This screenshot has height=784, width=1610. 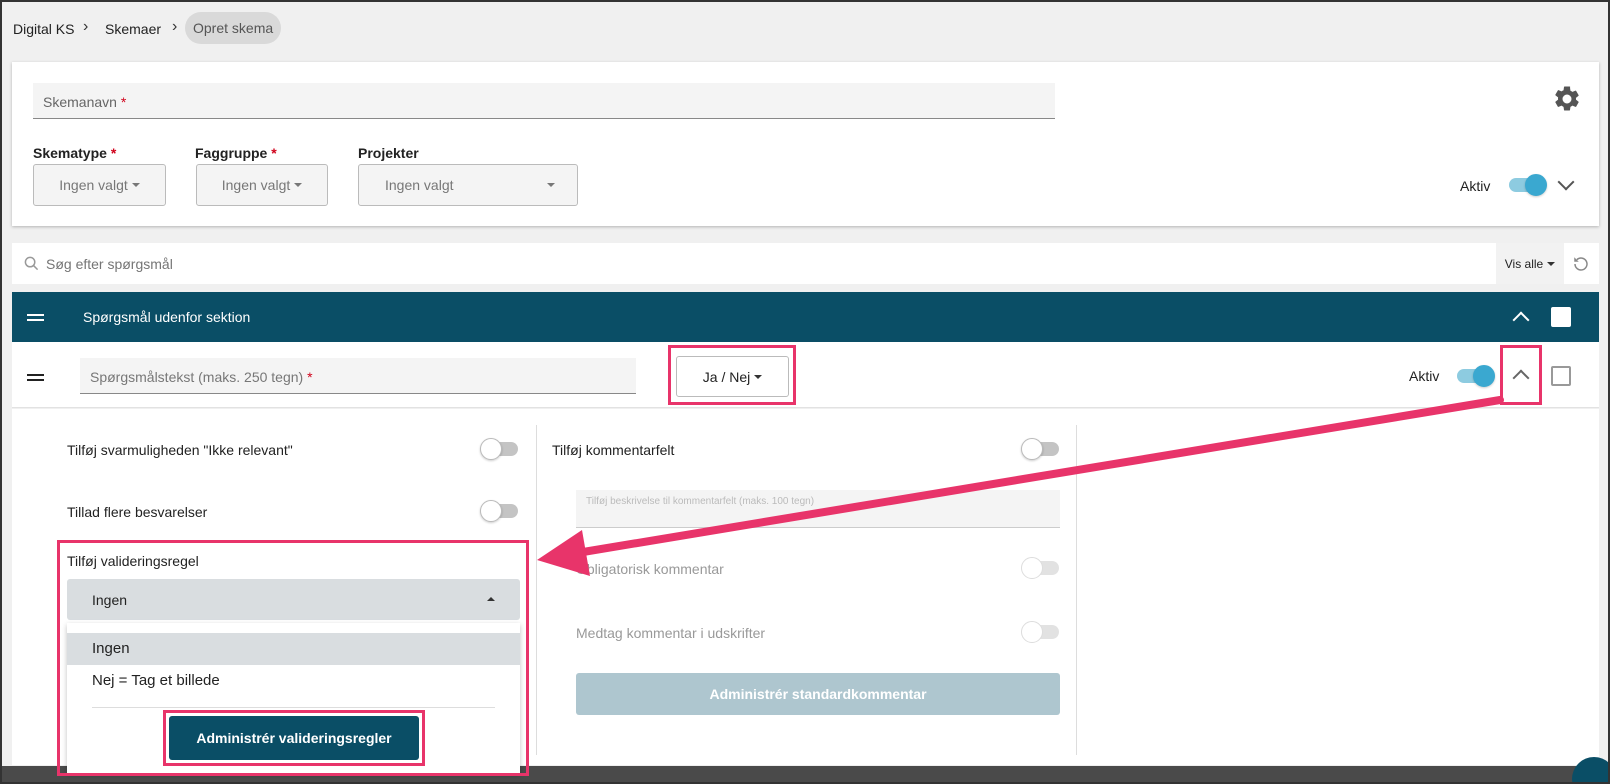 What do you see at coordinates (233, 28) in the screenshot?
I see `breadcrumb-current: Opret skema` at bounding box center [233, 28].